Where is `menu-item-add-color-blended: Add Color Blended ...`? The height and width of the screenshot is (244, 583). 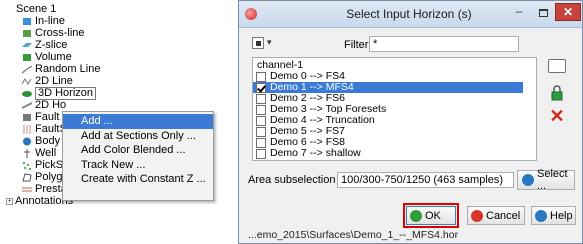 menu-item-add-color-blended: Add Color Blended ... is located at coordinates (138, 150).